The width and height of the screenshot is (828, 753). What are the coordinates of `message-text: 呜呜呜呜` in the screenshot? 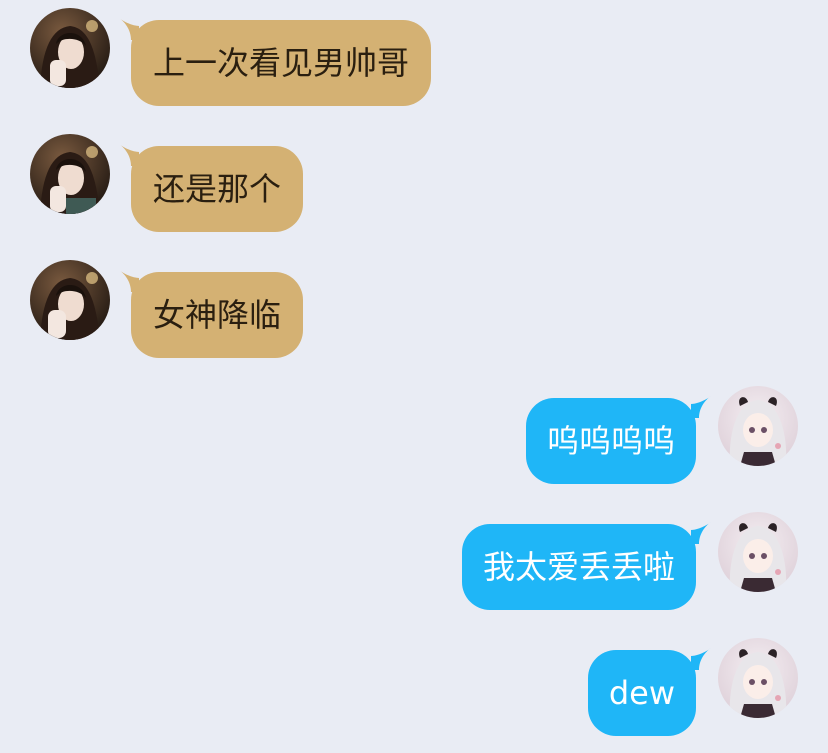 It's located at (610, 441).